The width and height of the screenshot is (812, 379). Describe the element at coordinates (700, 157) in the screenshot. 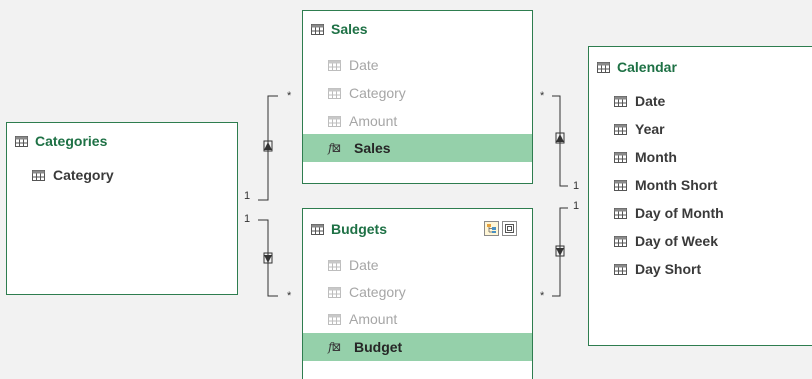

I see `field-row: Month` at that location.